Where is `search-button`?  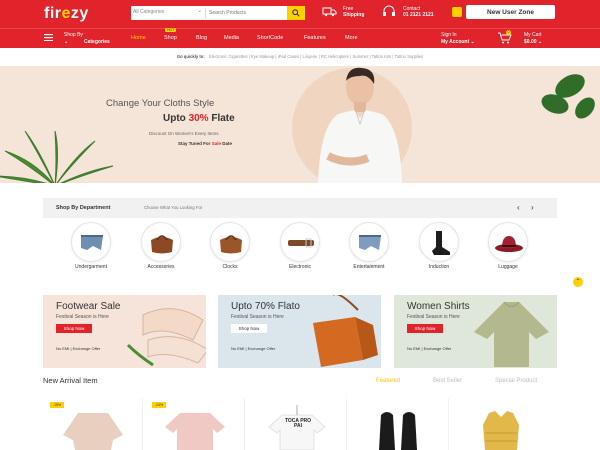 search-button is located at coordinates (296, 13).